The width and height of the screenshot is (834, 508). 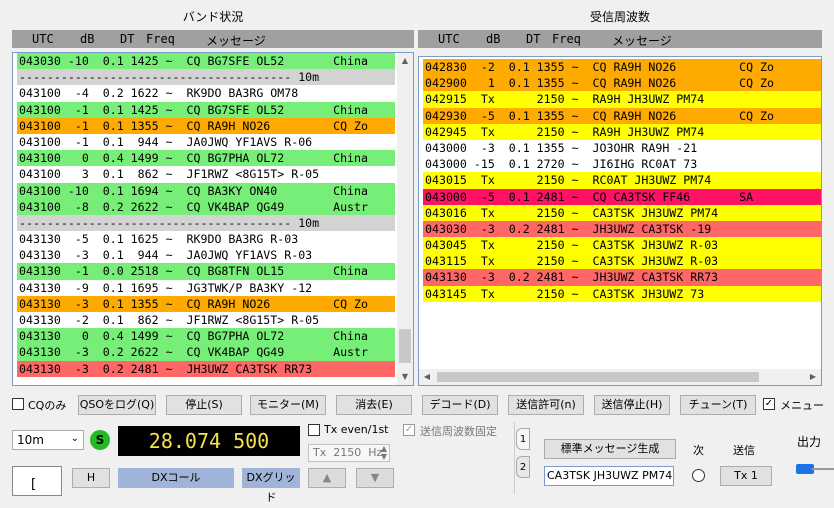 What do you see at coordinates (427, 377) in the screenshot?
I see `scroll-left-icon: ◀` at bounding box center [427, 377].